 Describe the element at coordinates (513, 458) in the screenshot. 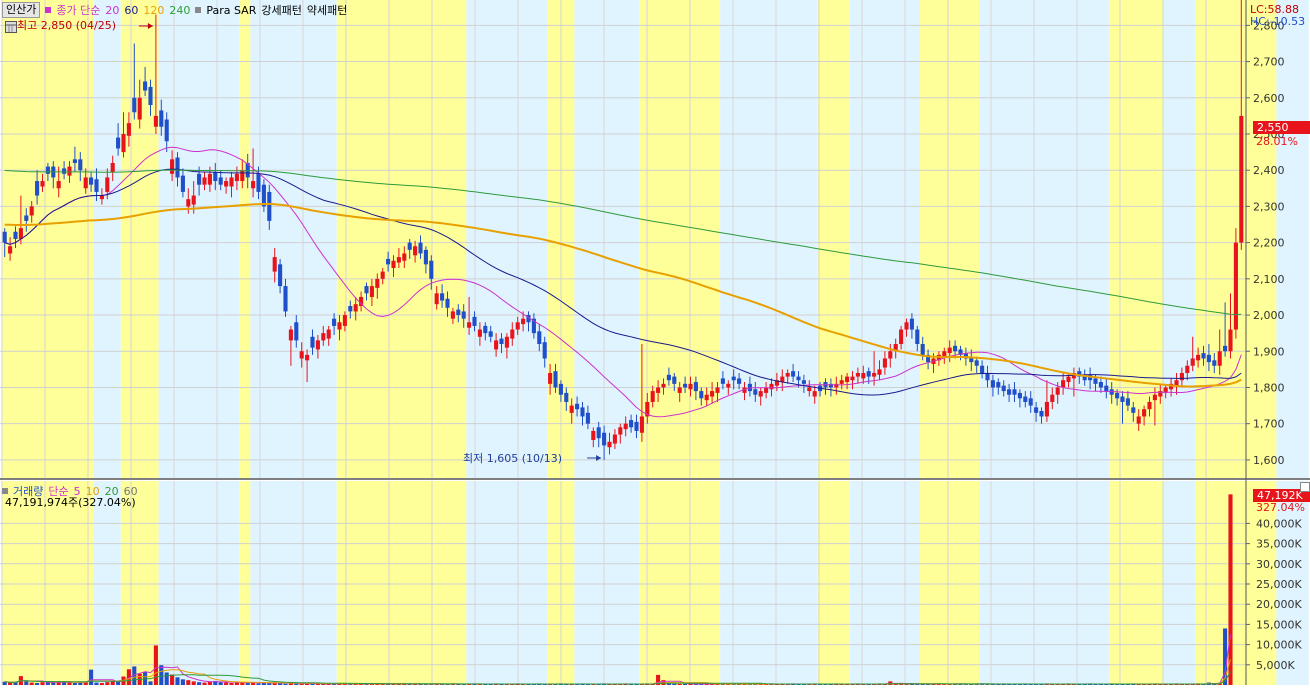

I see `low-annotation: 최저 1,605 (10/13)` at that location.